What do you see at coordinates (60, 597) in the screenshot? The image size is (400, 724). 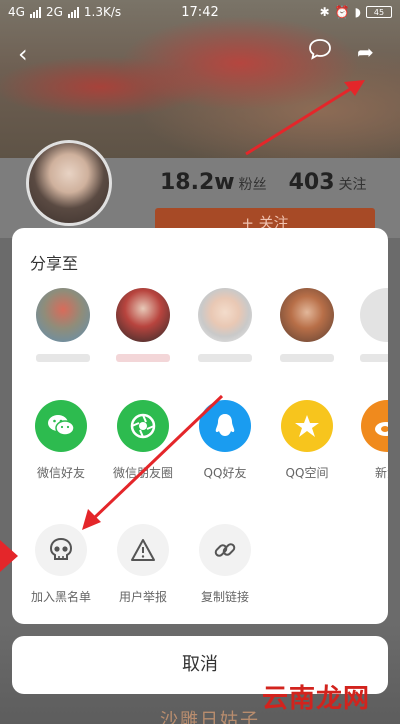 I see `blacklist-label: 加入黑名单` at bounding box center [60, 597].